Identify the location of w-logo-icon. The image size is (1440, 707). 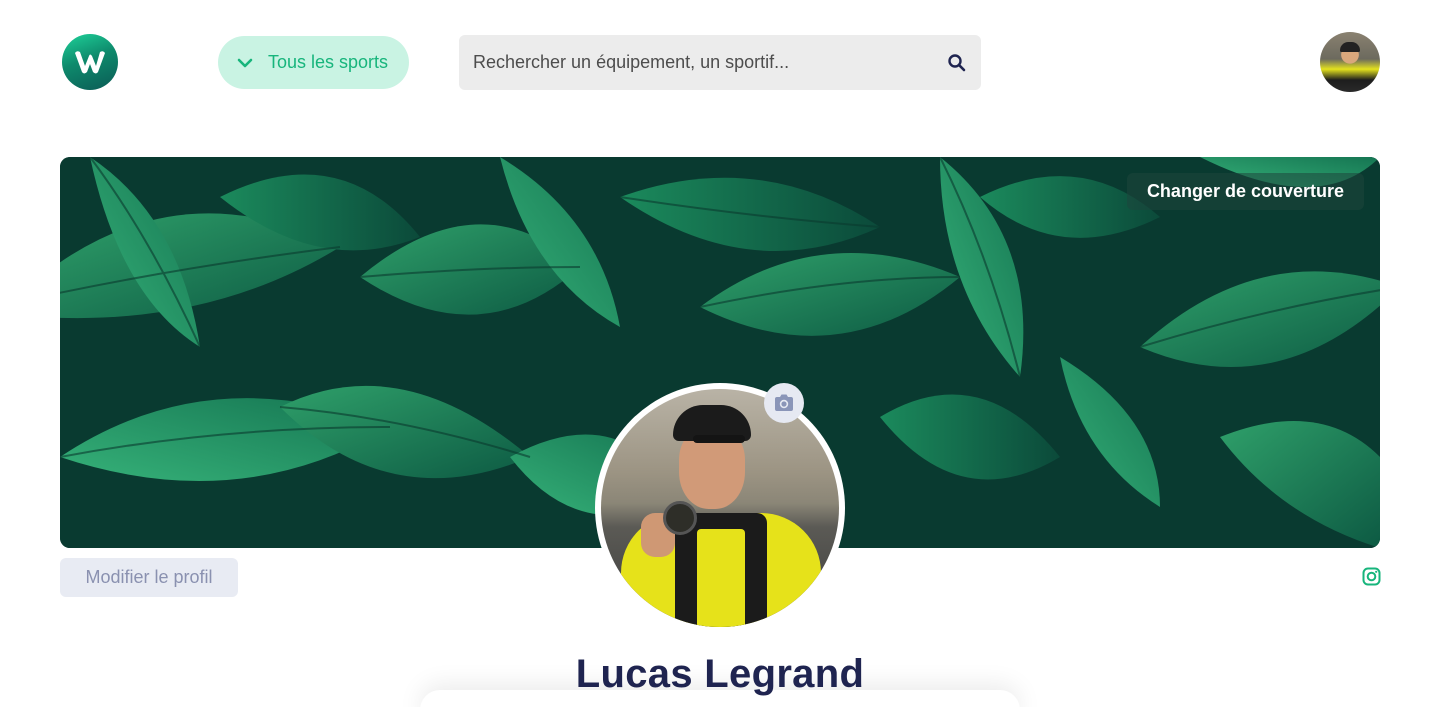
(90, 62).